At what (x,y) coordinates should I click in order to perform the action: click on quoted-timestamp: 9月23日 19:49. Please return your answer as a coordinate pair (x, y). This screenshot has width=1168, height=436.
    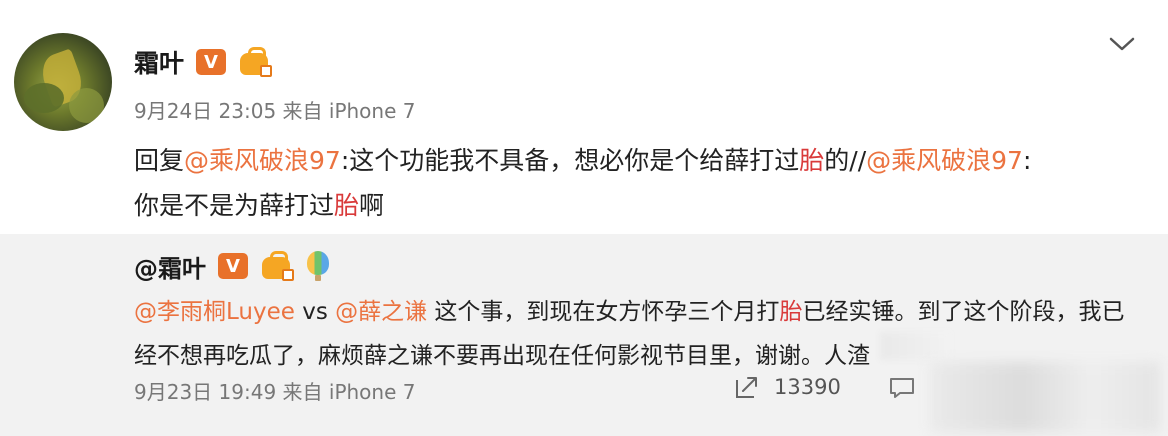
    Looking at the image, I should click on (205, 392).